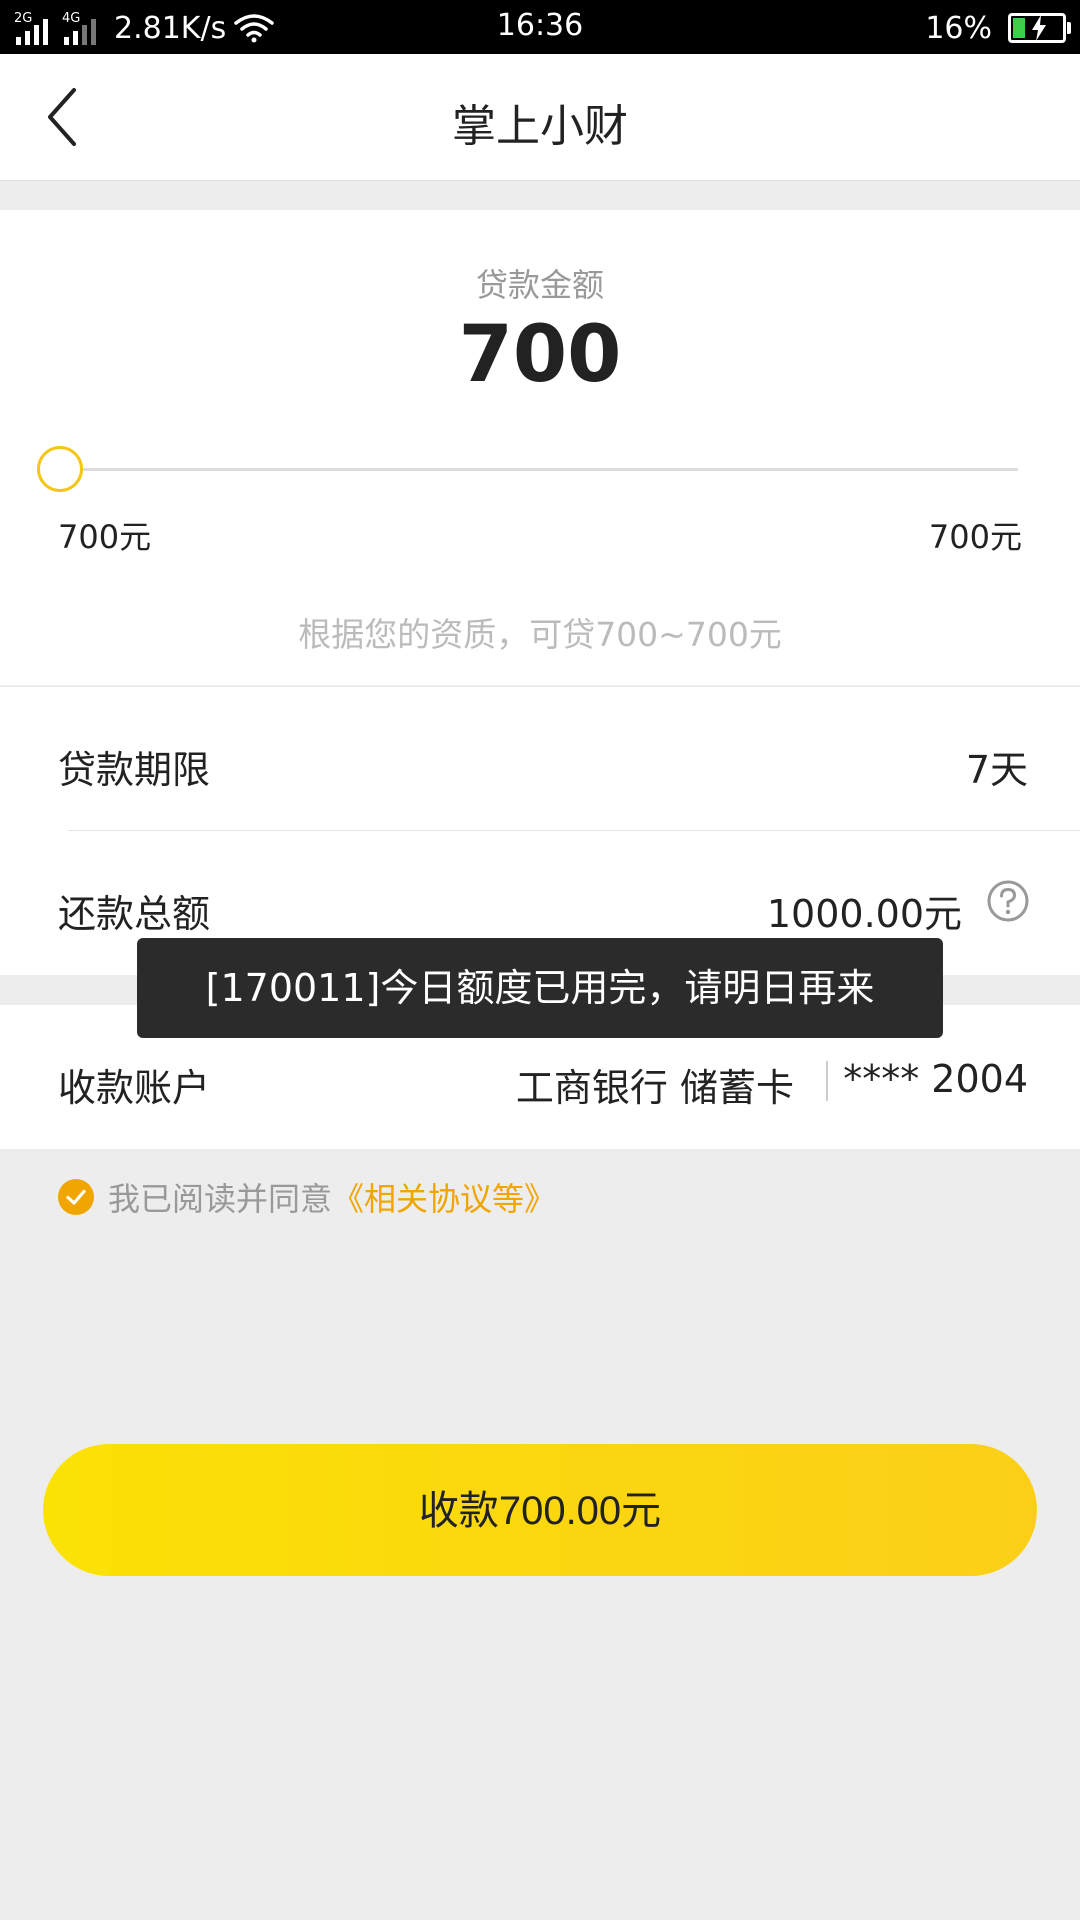 The height and width of the screenshot is (1920, 1080). I want to click on loan-range-hint: 根据您的资质，可贷700~700元, so click(540, 634).